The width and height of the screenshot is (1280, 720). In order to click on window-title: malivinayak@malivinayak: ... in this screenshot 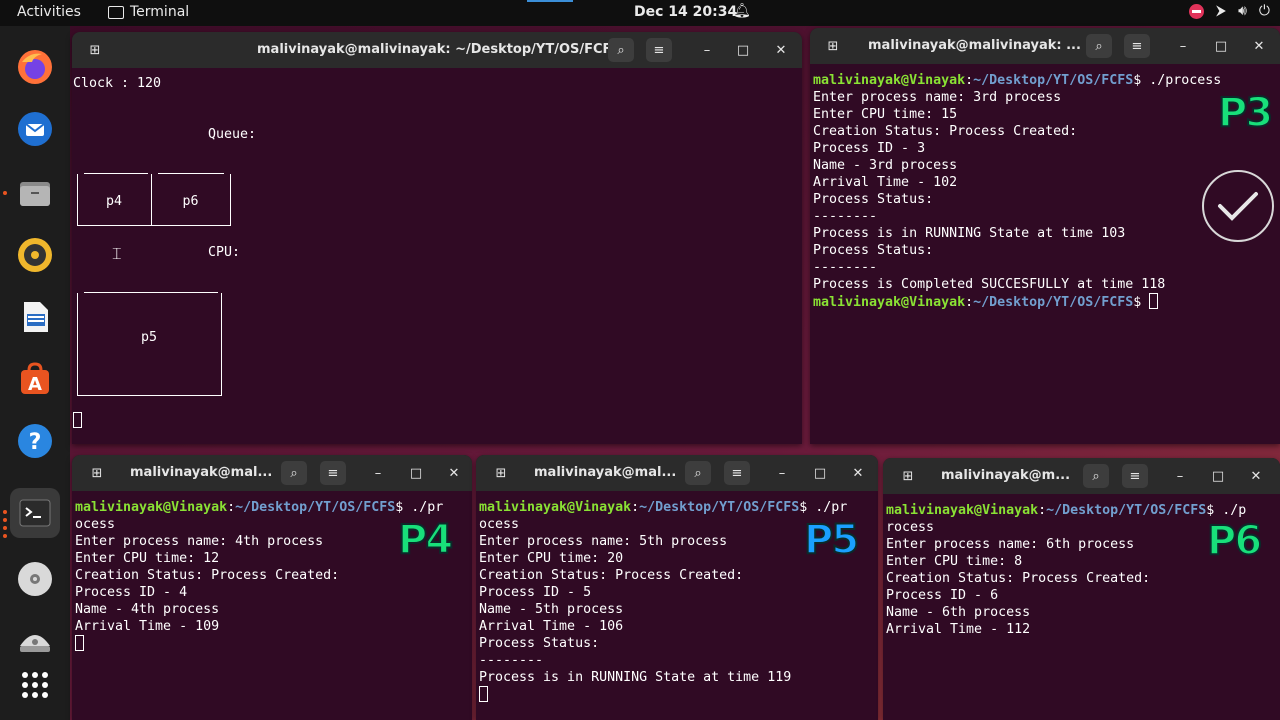, I will do `click(974, 45)`.